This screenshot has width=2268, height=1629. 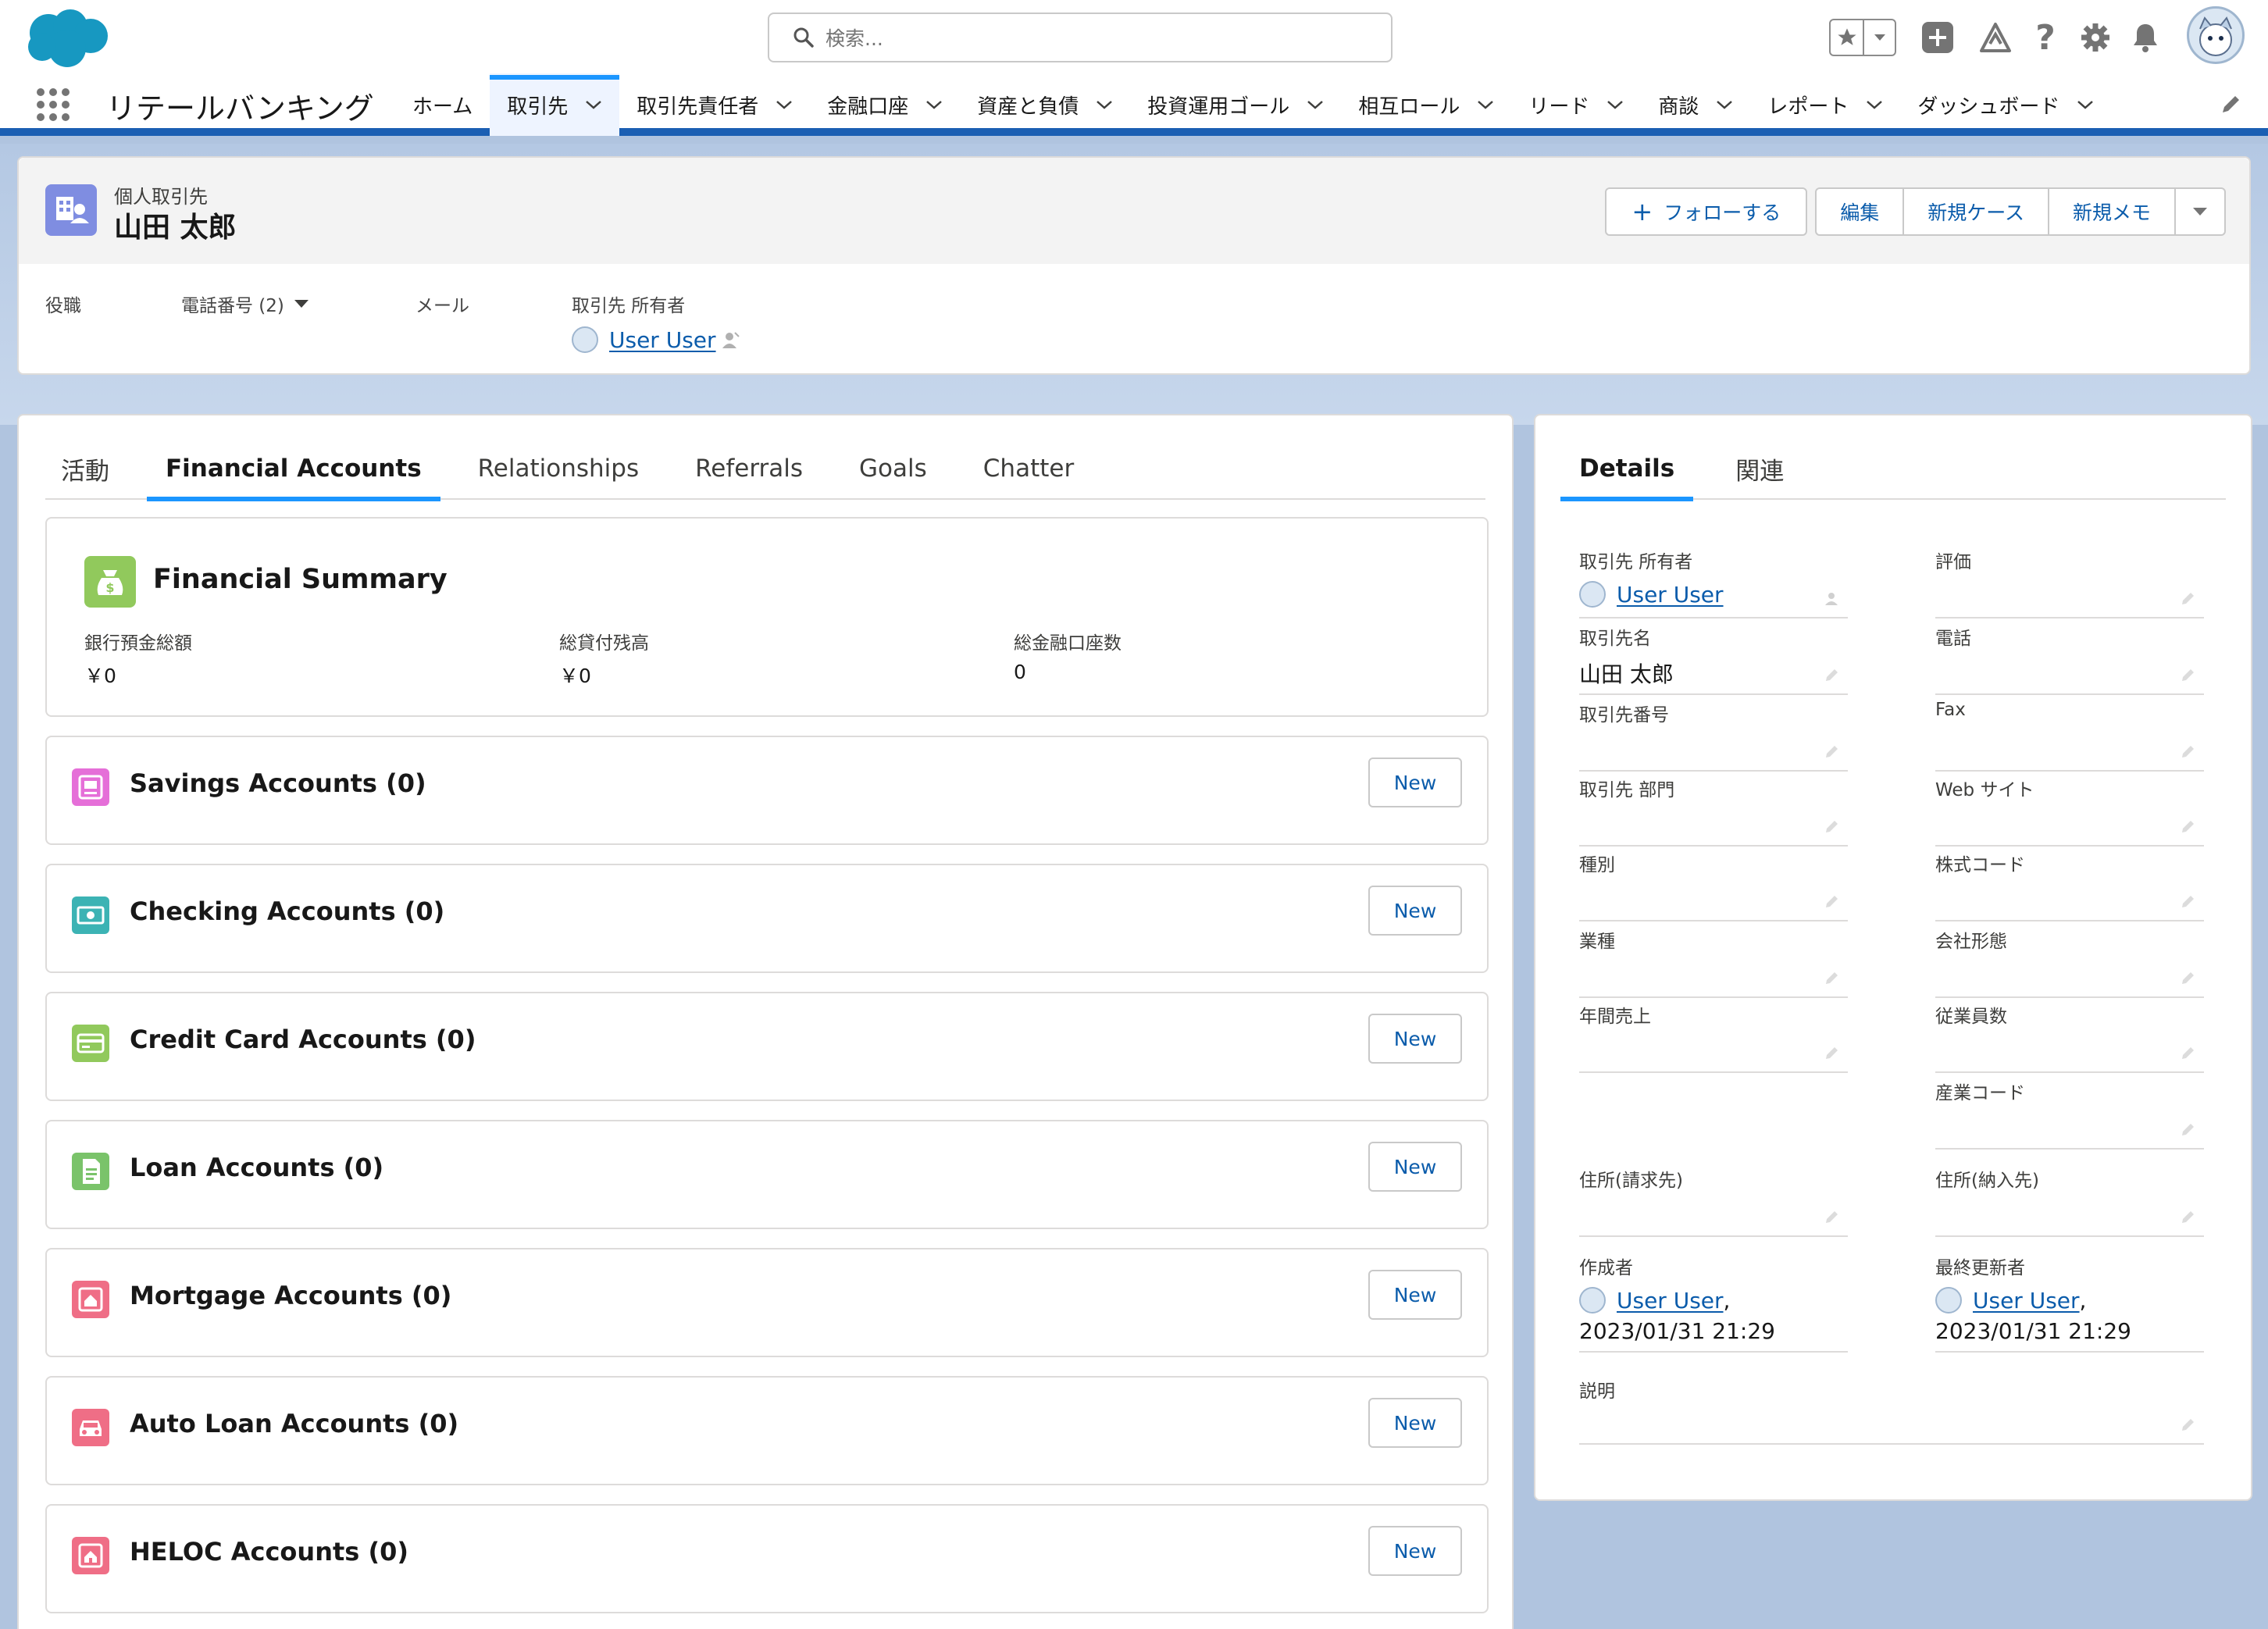 I want to click on nav-item: 商談, so click(x=1695, y=105).